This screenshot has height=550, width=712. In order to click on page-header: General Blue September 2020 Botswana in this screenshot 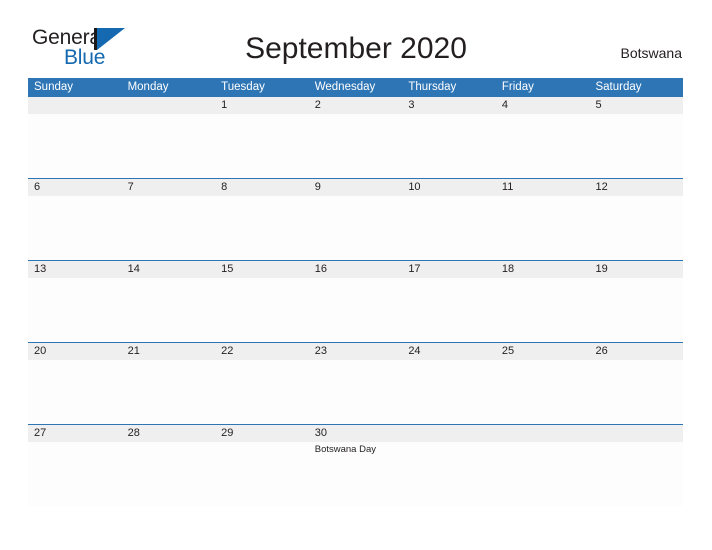, I will do `click(356, 34)`.